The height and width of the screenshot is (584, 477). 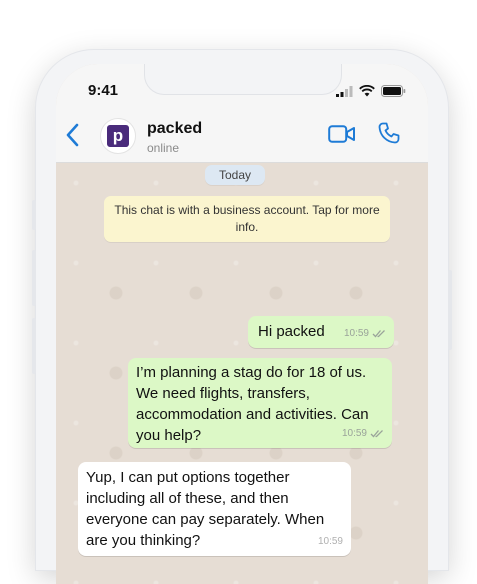 I want to click on notch, so click(x=243, y=79).